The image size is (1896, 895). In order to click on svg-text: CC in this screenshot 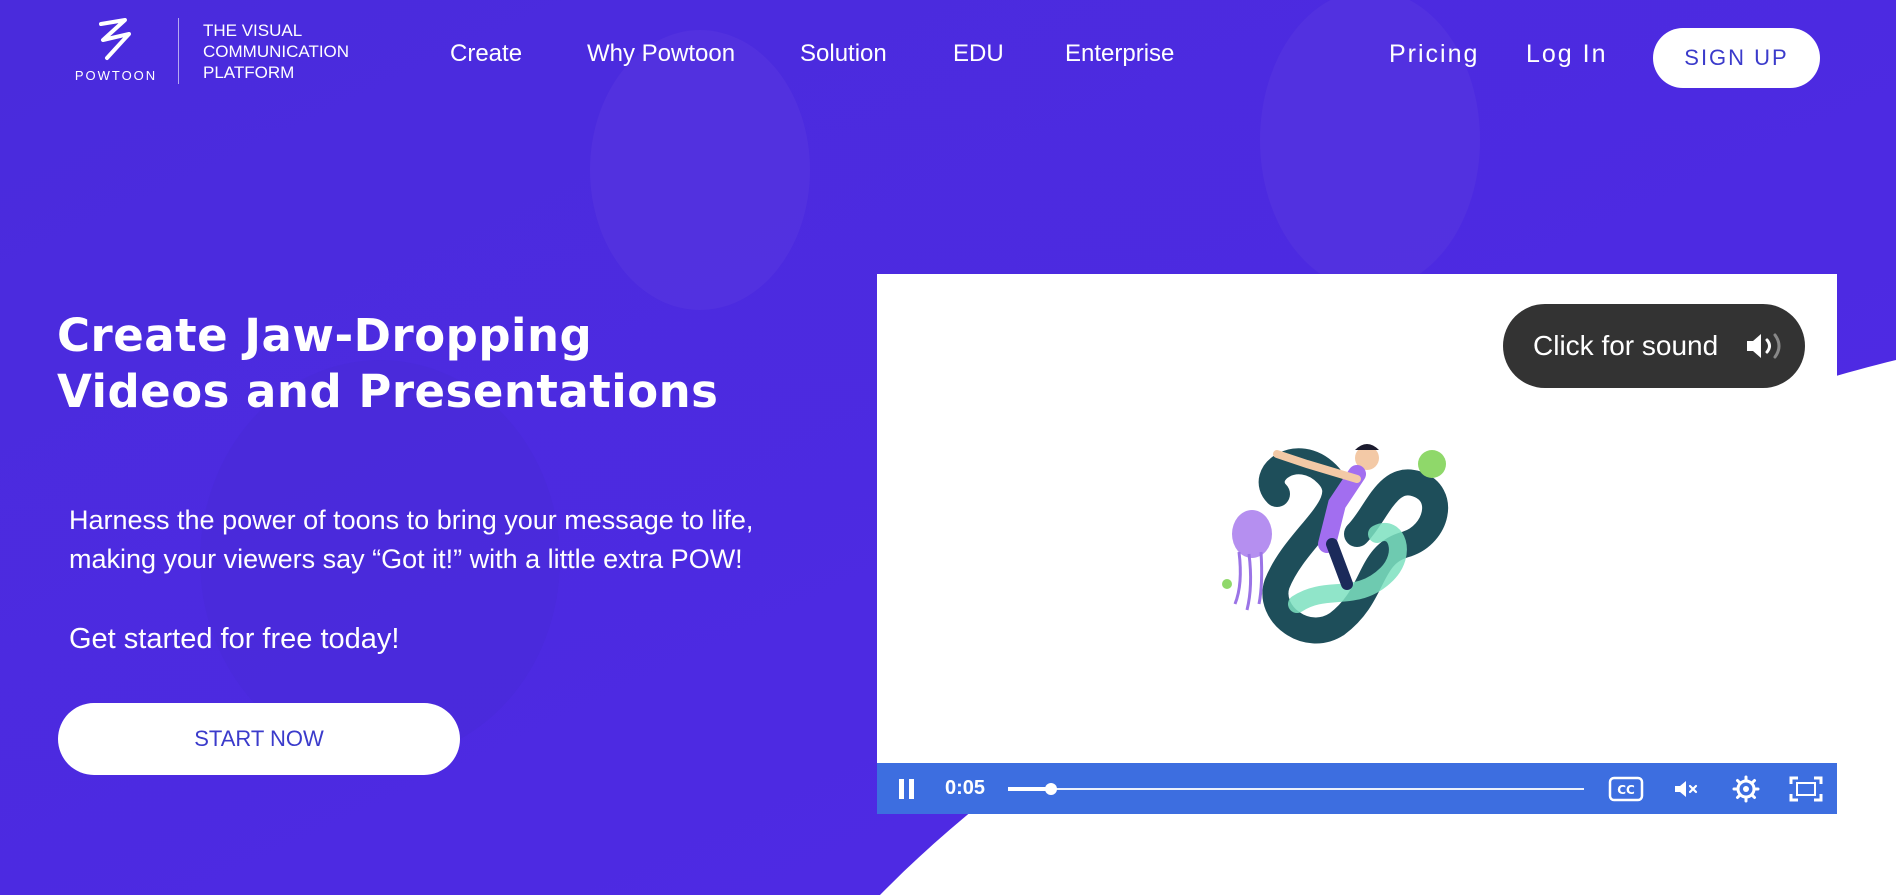, I will do `click(1626, 790)`.